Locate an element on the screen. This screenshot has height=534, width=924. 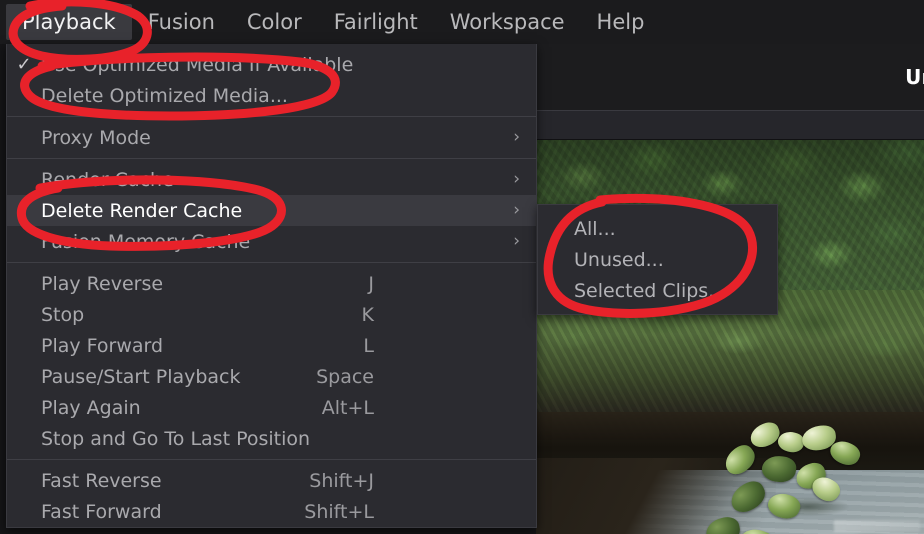
menu-item-label: Use Optimized Media If Available is located at coordinates (197, 64).